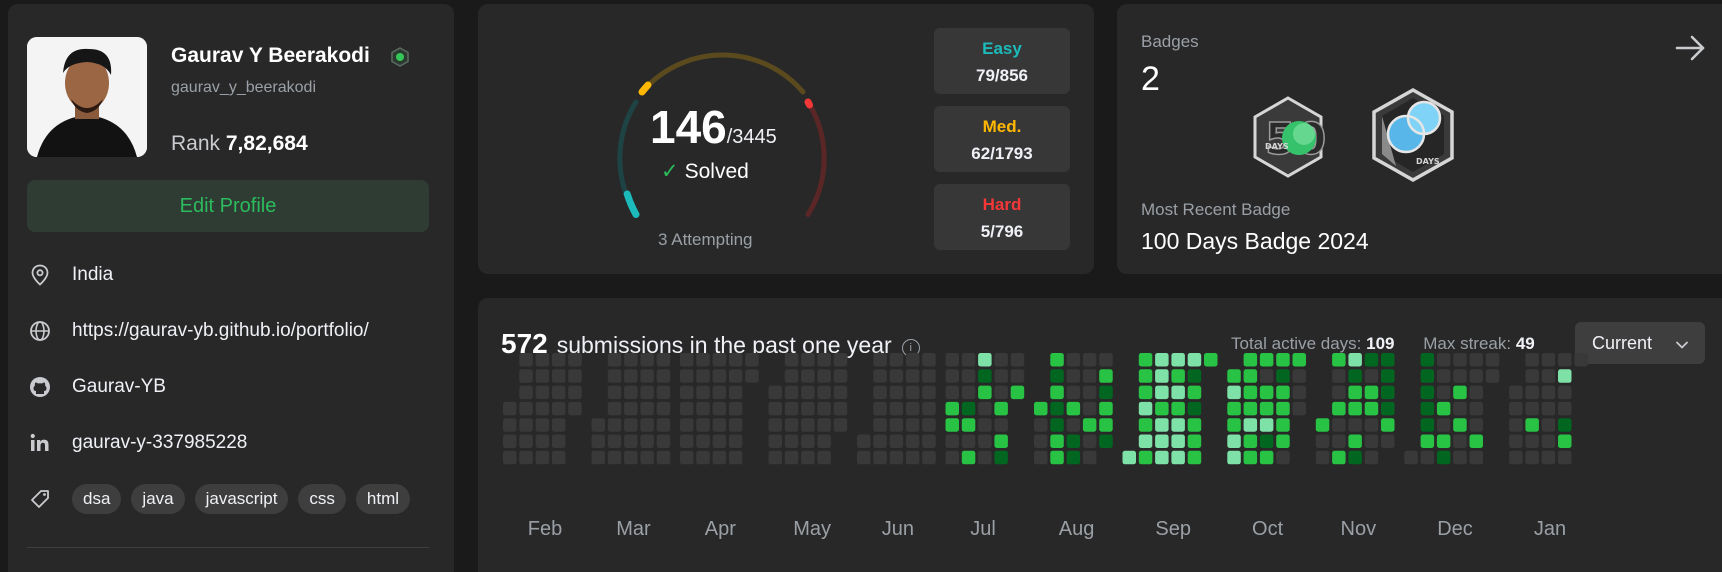 Image resolution: width=1722 pixels, height=572 pixels. I want to click on skill-tag: dsa, so click(97, 499).